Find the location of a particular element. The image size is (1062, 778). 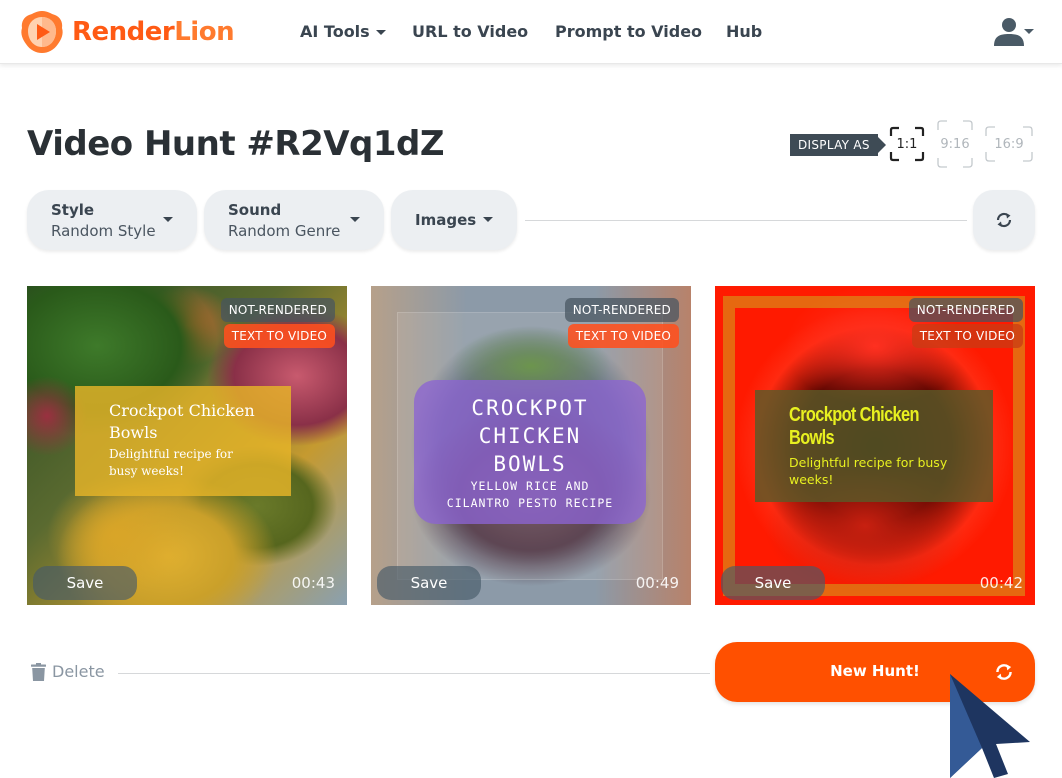

nav-ai-tools: AI Tools is located at coordinates (343, 31).